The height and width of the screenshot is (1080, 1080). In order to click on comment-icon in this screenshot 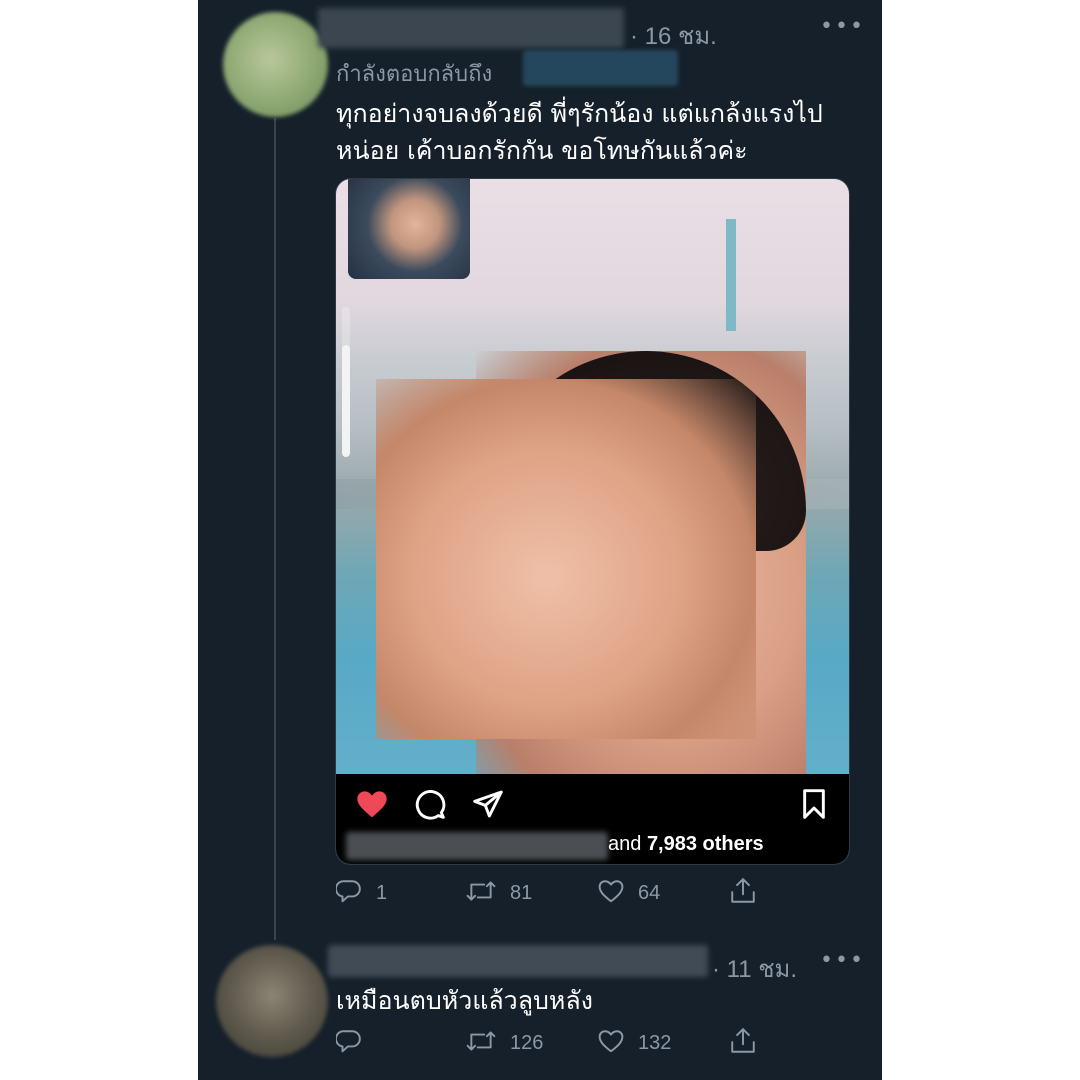, I will do `click(430, 804)`.